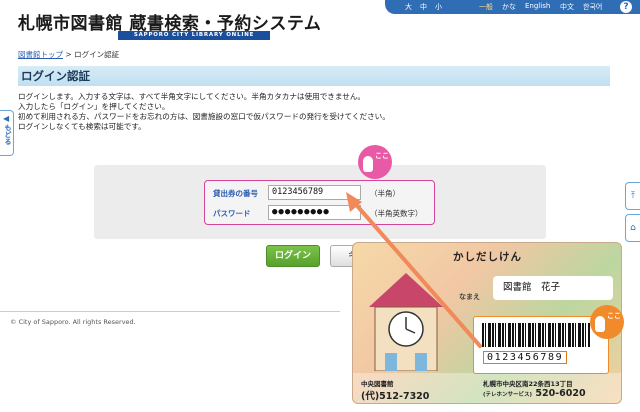 This screenshot has width=640, height=412. I want to click on password-input: ●●●●●●●●●, so click(314, 212).